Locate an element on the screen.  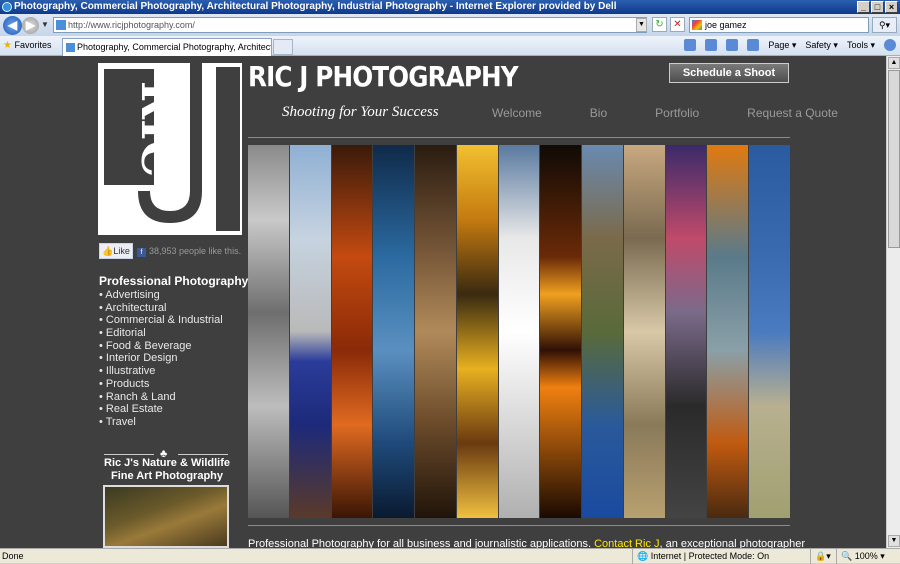
service-products: • Products is located at coordinates (161, 384).